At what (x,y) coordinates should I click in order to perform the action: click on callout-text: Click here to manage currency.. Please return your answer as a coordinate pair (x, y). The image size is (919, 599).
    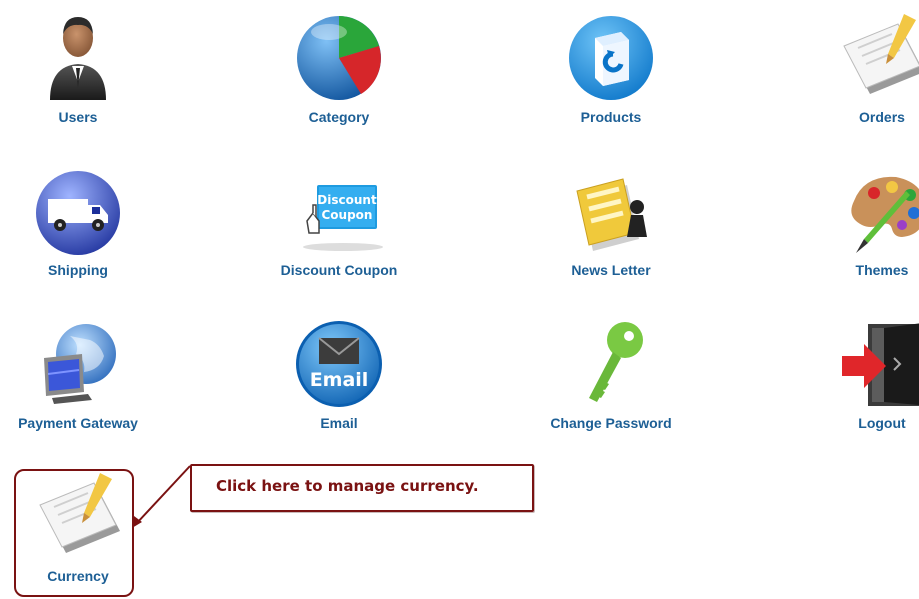
    Looking at the image, I should click on (347, 486).